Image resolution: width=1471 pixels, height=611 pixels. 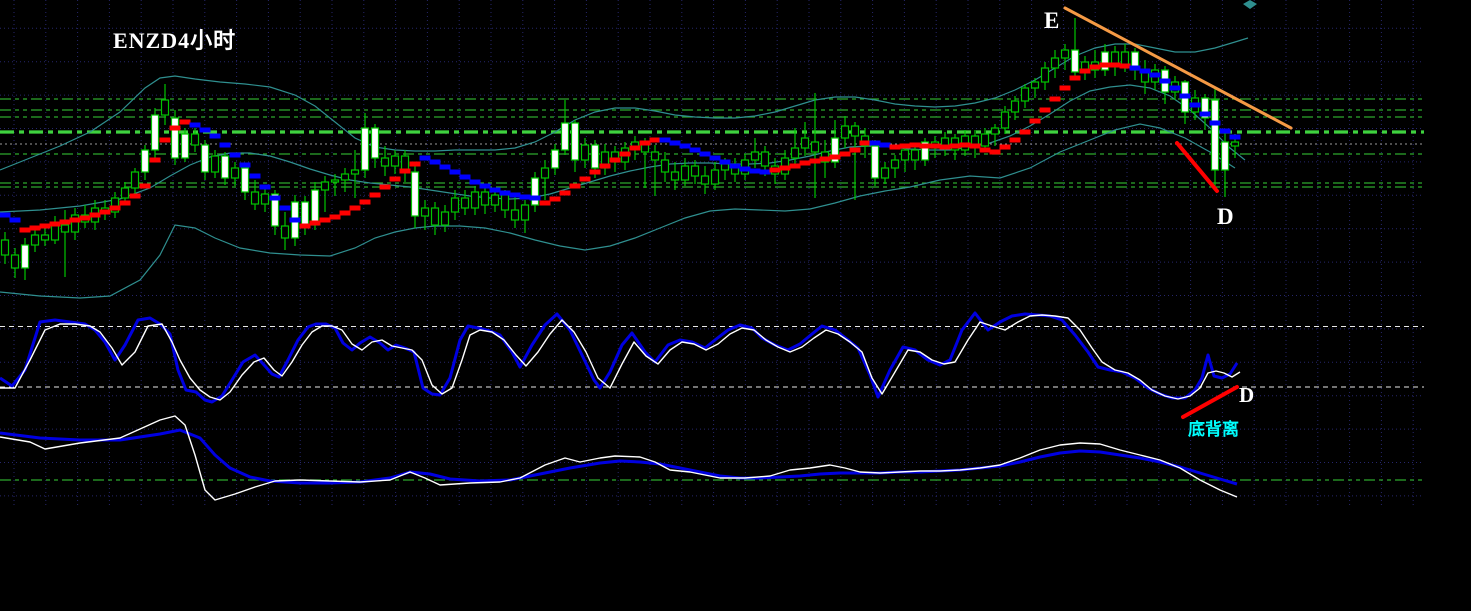 What do you see at coordinates (175, 40) in the screenshot?
I see `chart-symbol-title: ENZD4小时` at bounding box center [175, 40].